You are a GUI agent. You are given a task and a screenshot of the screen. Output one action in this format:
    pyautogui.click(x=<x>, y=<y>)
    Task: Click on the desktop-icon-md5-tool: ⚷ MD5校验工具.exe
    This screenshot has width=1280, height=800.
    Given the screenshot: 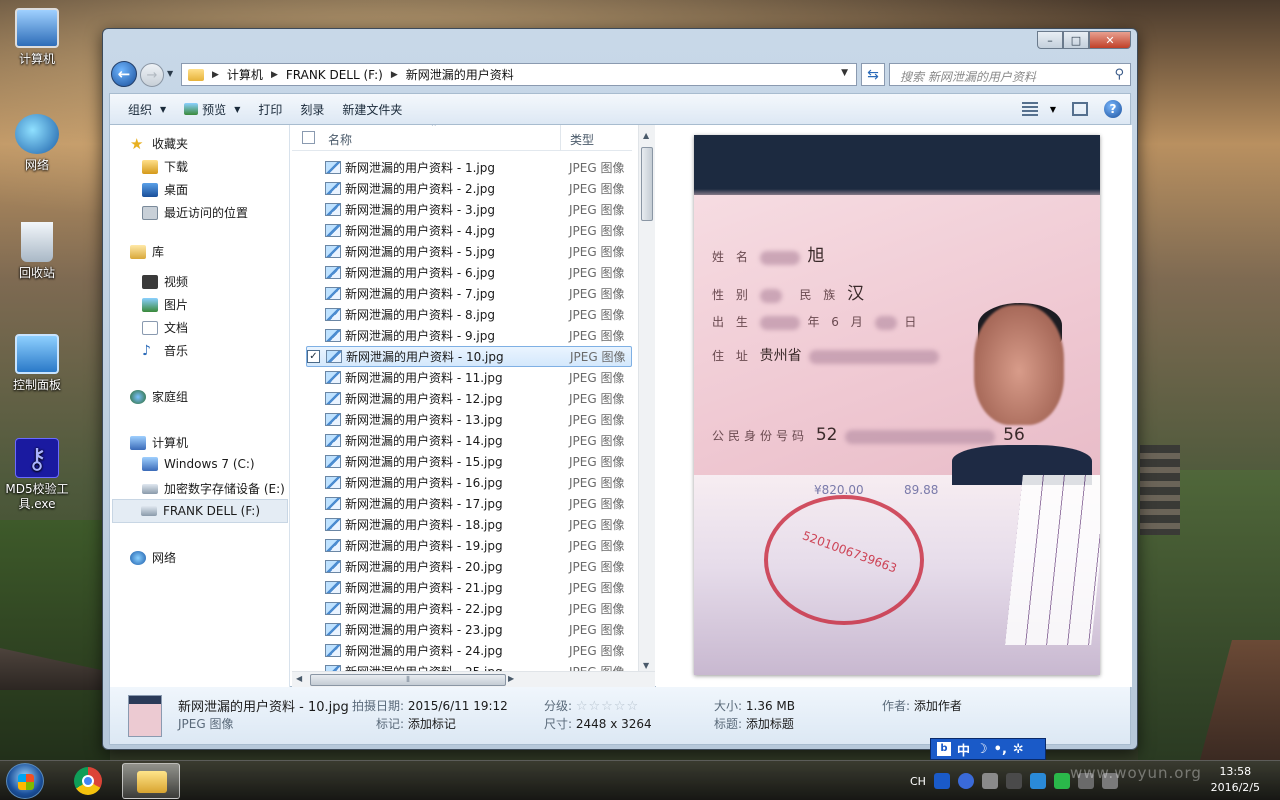 What is the action you would take?
    pyautogui.click(x=37, y=475)
    